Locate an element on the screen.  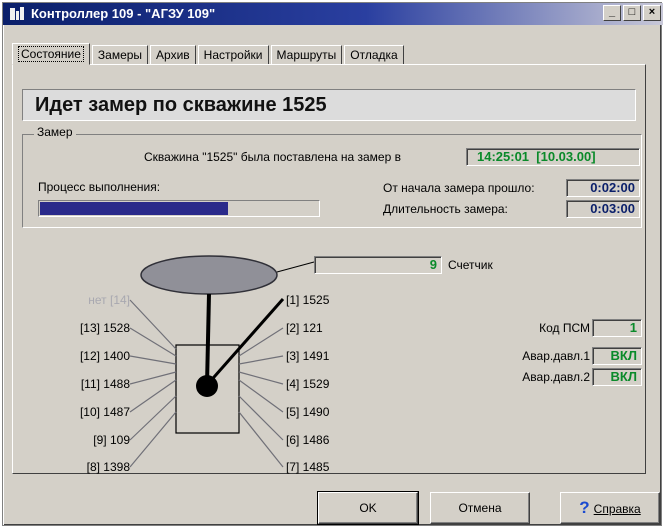
output-left-0: нет [14] is located at coordinates (109, 300).